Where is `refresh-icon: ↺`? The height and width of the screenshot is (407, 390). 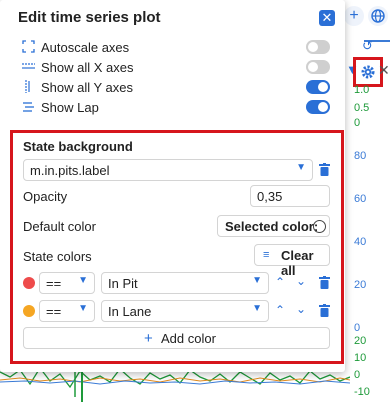
refresh-icon: ↺ is located at coordinates (367, 46).